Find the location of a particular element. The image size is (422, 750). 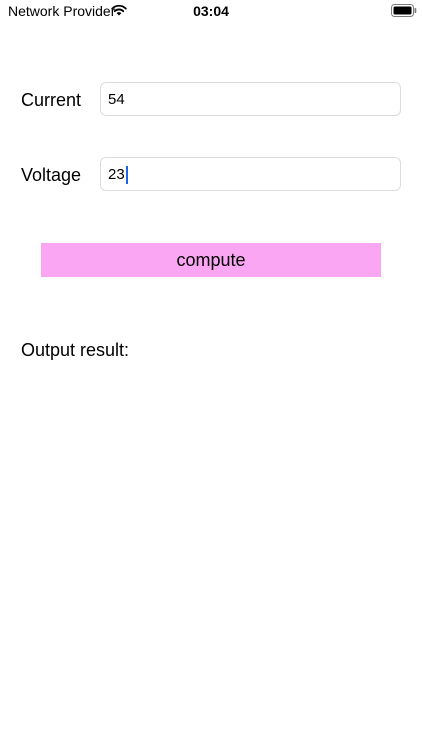

output-result-label: Output result: is located at coordinates (75, 350).